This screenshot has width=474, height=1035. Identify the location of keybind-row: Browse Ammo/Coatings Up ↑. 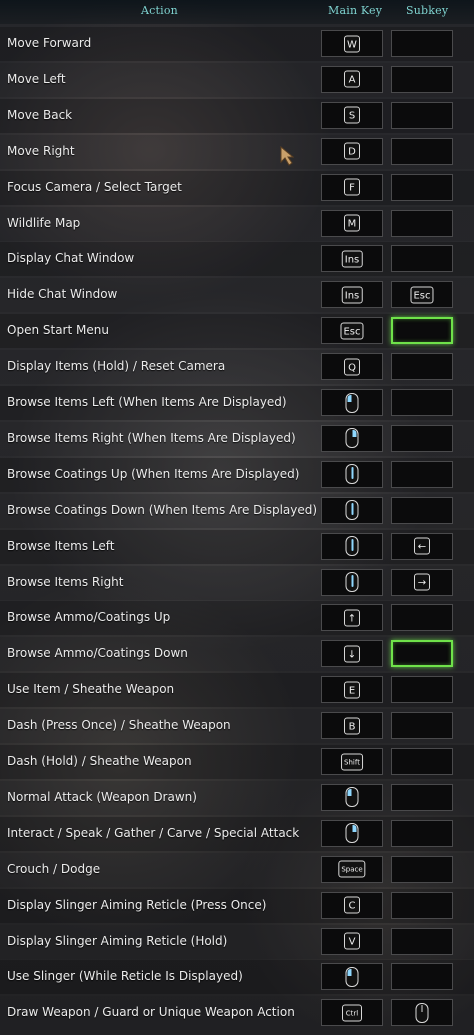
(237, 618).